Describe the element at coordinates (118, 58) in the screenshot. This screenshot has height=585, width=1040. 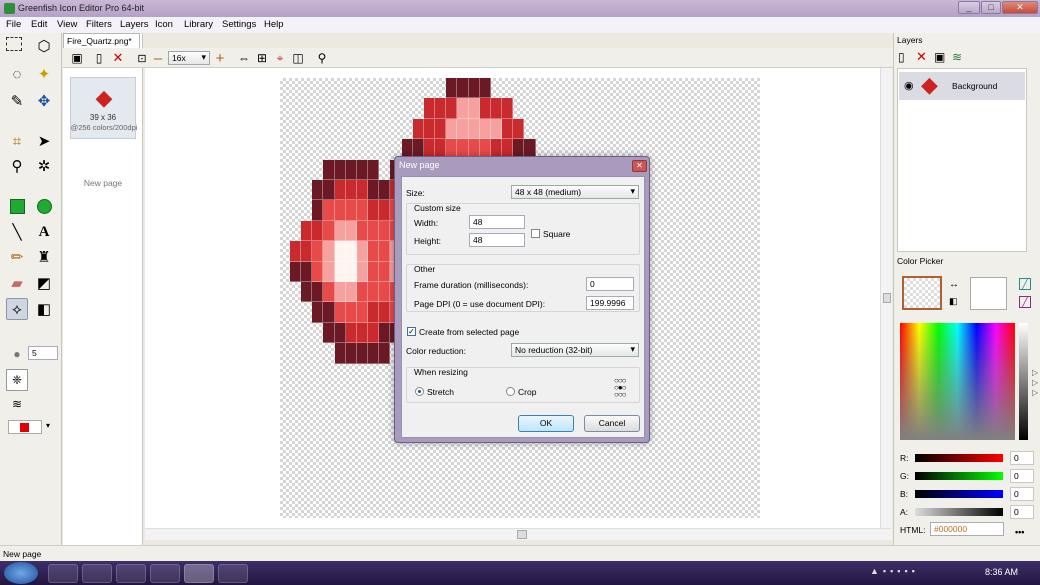
I see `delete-icon: ✕` at that location.